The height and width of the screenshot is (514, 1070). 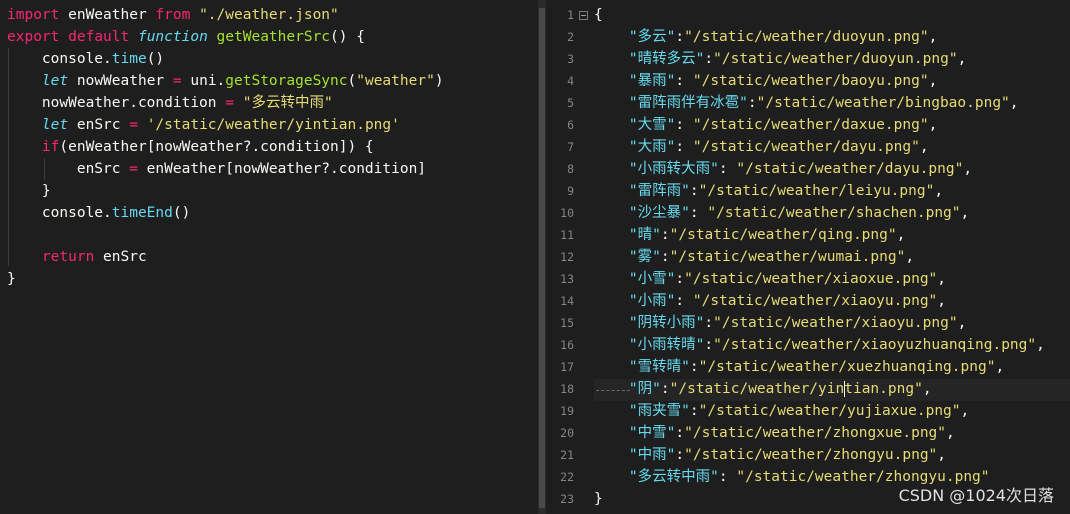 What do you see at coordinates (765, 125) in the screenshot?
I see `code-line: "大雪": "/static/weather/daxue.png",` at bounding box center [765, 125].